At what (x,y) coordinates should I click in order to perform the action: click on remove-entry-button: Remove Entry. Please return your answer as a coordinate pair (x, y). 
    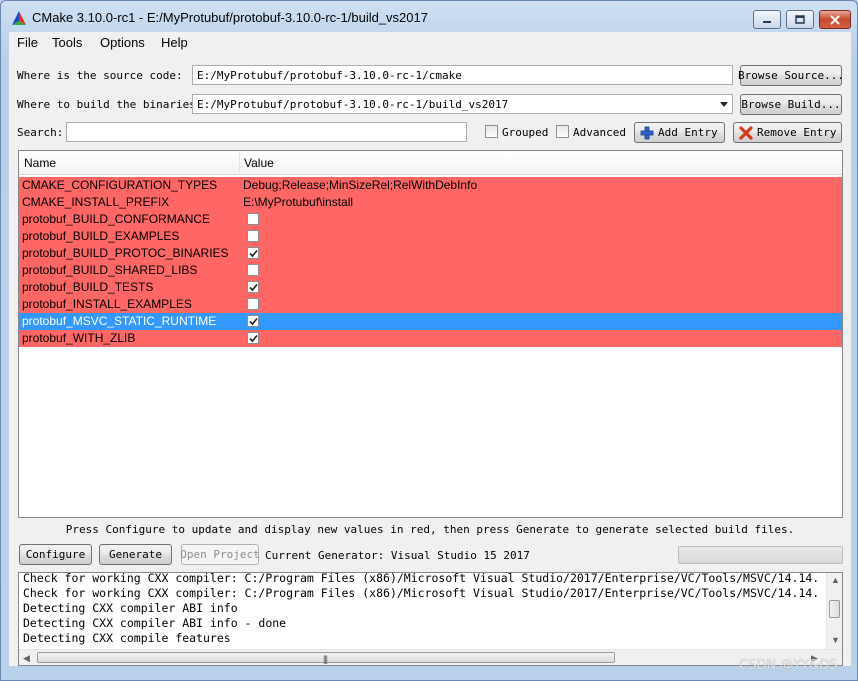
    Looking at the image, I should click on (787, 132).